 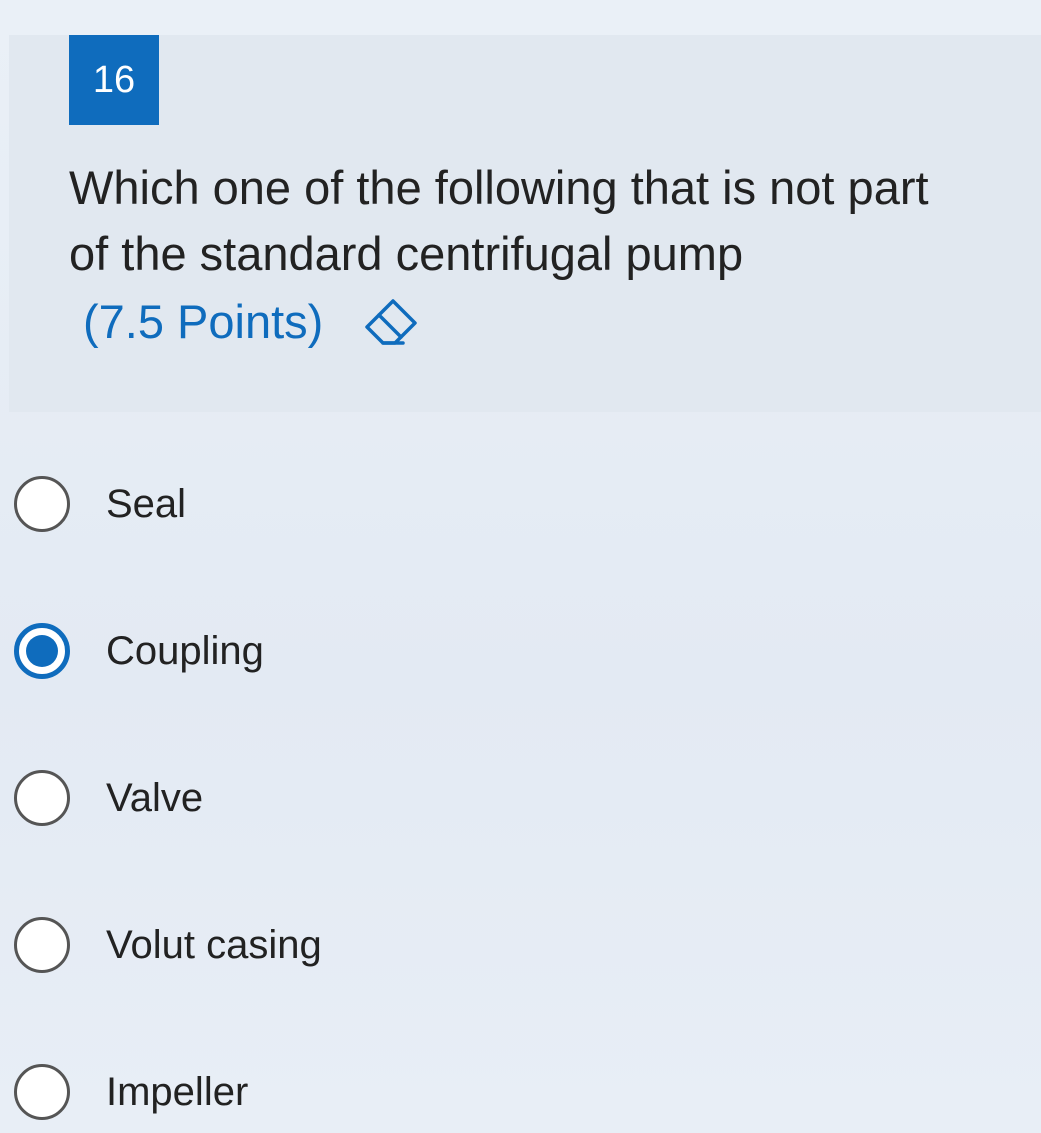 What do you see at coordinates (146, 503) in the screenshot?
I see `option-label: Seal` at bounding box center [146, 503].